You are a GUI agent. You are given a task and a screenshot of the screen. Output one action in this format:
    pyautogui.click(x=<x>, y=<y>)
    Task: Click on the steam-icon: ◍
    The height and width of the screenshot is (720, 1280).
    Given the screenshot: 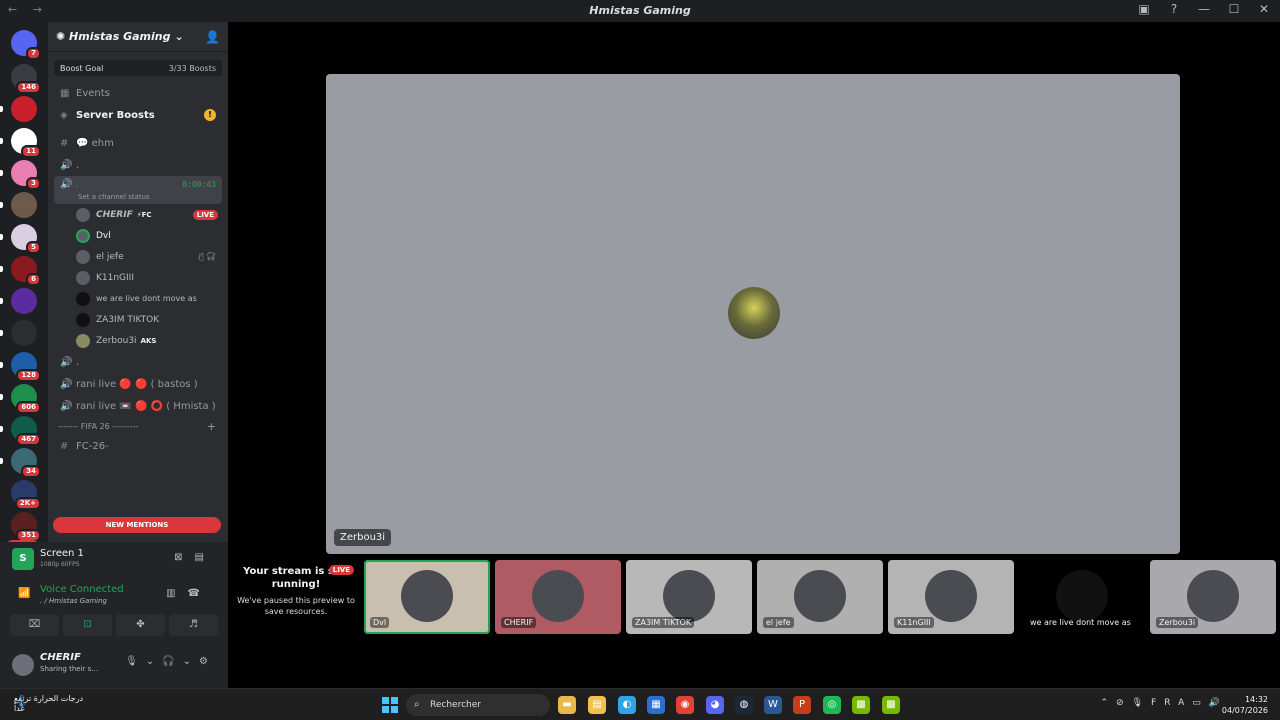 What is the action you would take?
    pyautogui.click(x=744, y=705)
    